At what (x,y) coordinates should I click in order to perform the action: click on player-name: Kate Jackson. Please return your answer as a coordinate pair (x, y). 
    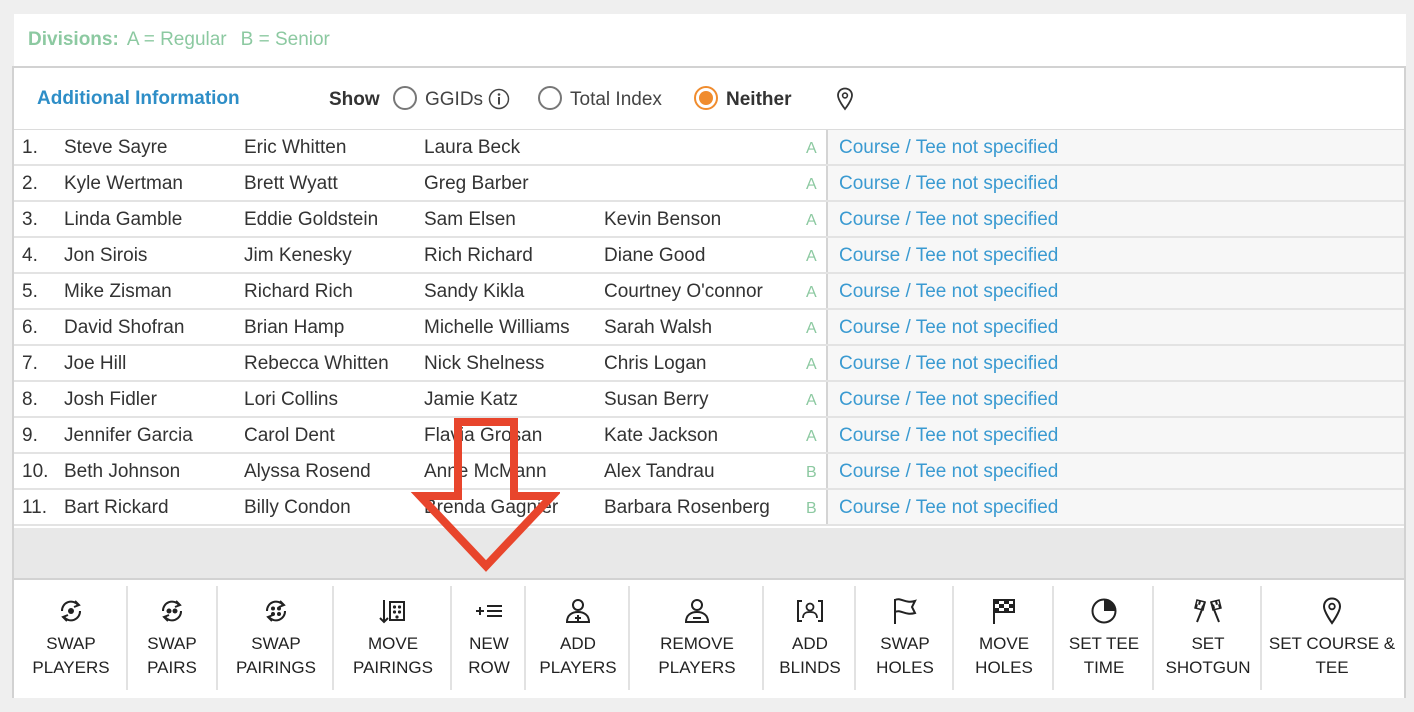
    Looking at the image, I should click on (691, 436).